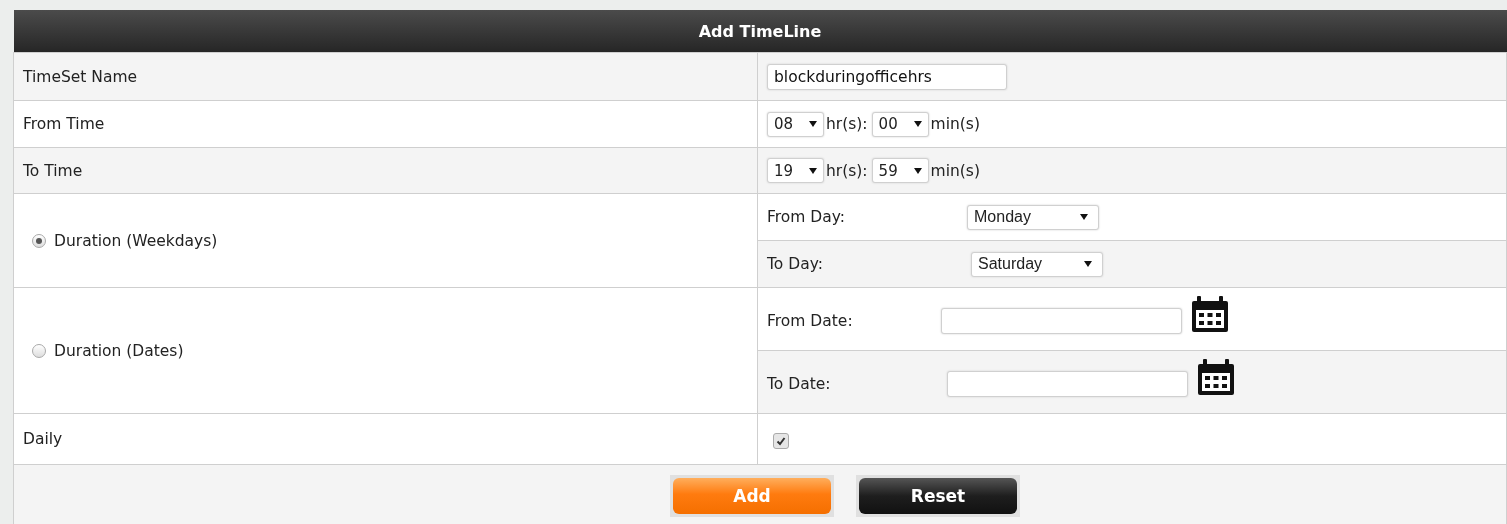 The image size is (1507, 524). Describe the element at coordinates (900, 124) in the screenshot. I see `minute-select: 00` at that location.